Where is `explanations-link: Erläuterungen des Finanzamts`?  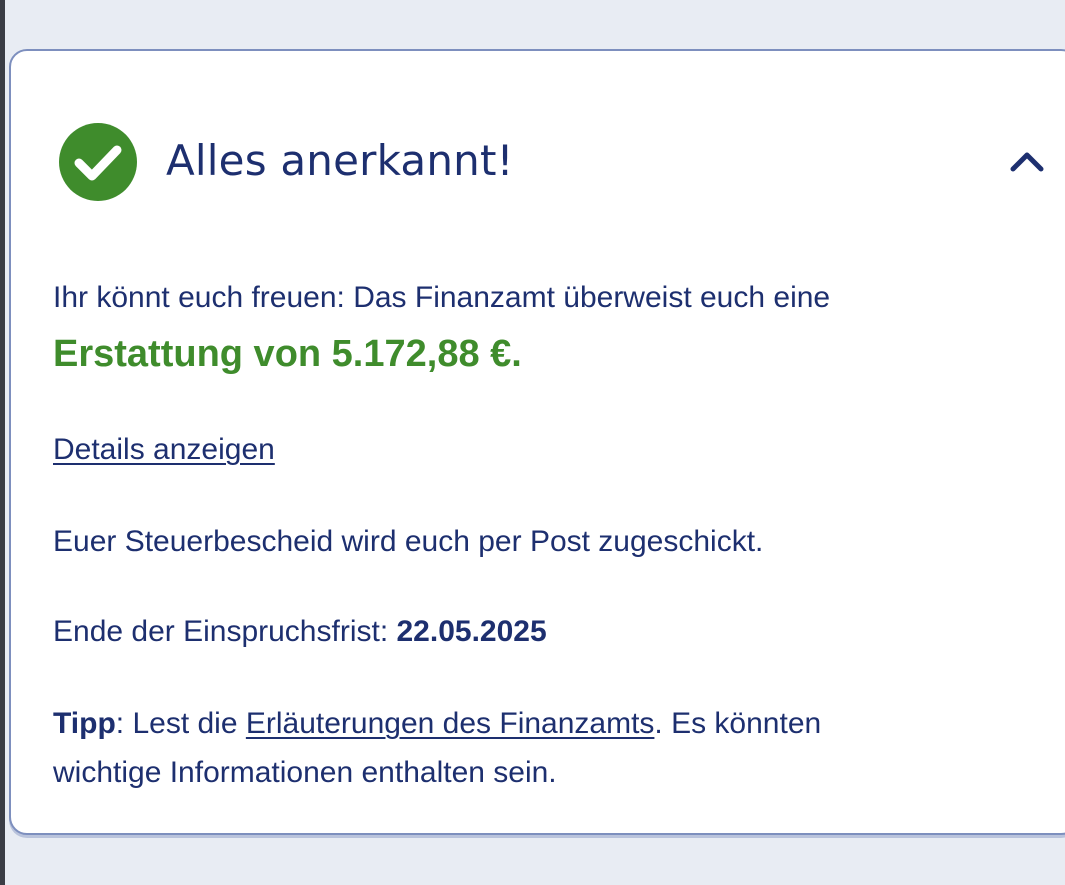
explanations-link: Erläuterungen des Finanzamts is located at coordinates (450, 723).